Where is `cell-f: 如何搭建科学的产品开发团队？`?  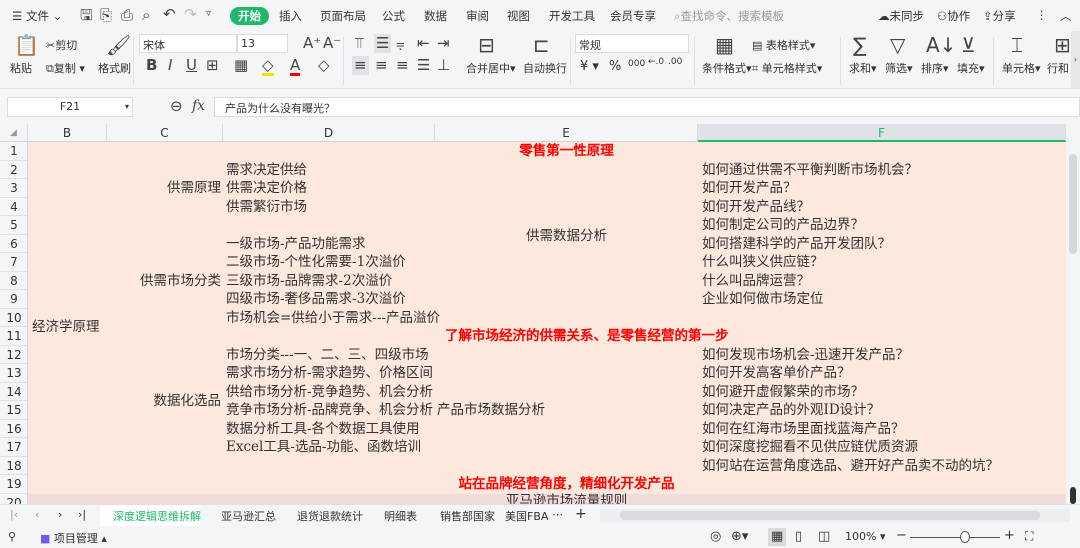 cell-f: 如何搭建科学的产品开发团队？ is located at coordinates (796, 244).